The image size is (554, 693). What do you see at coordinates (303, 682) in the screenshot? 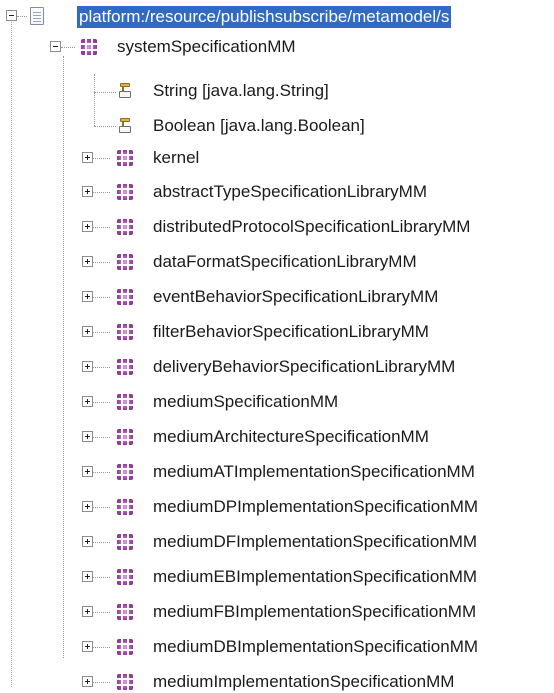
I see `subpackage-label: mediumImplementationSpecificationMM` at bounding box center [303, 682].